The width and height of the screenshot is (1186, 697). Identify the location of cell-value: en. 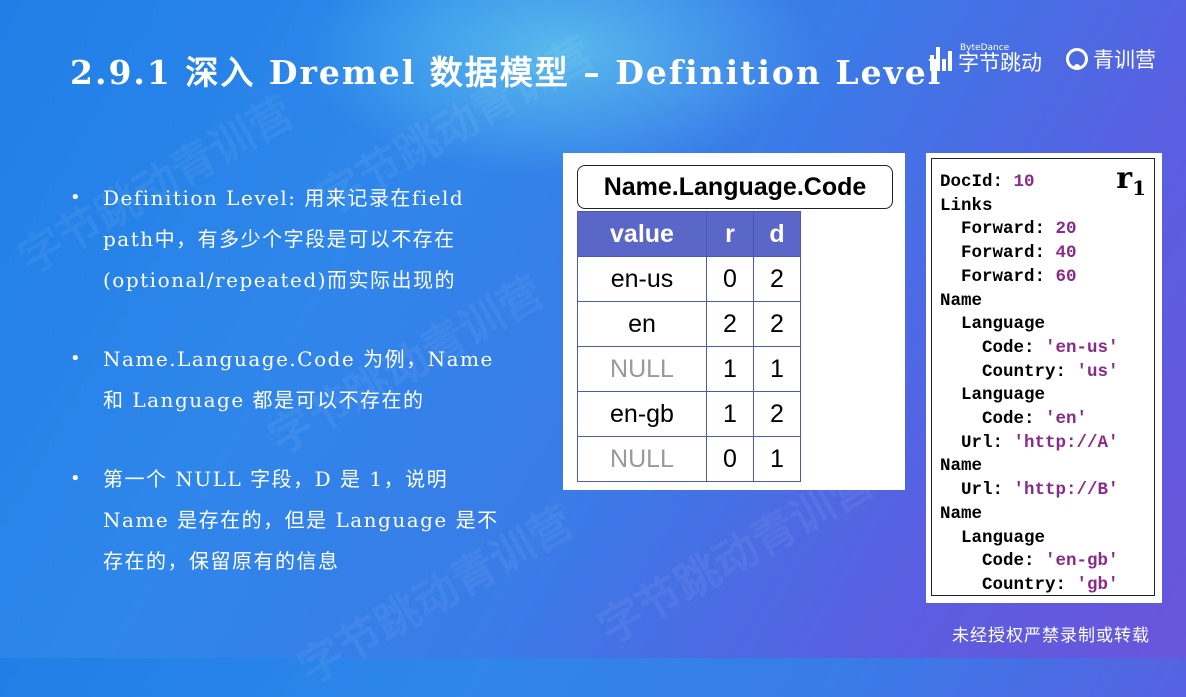
(642, 324).